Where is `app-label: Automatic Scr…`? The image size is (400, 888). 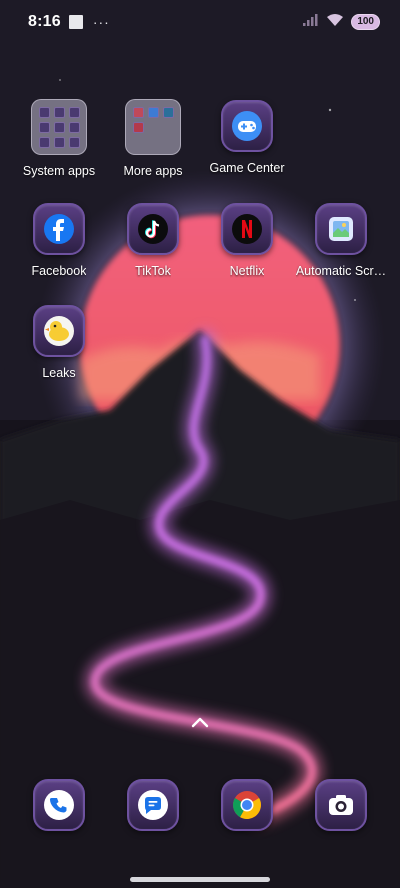 app-label: Automatic Scr… is located at coordinates (341, 271).